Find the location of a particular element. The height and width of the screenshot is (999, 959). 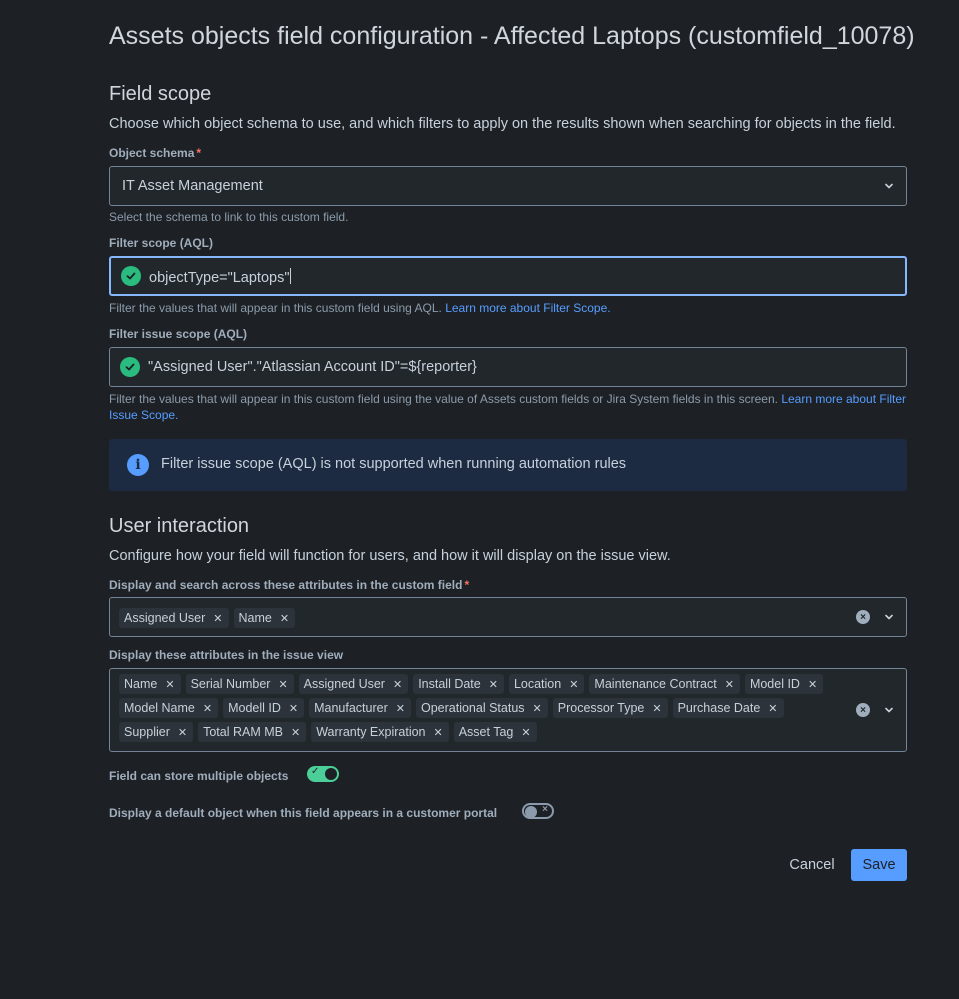

attribute-tag-label: Maintenance Contract is located at coordinates (655, 684).